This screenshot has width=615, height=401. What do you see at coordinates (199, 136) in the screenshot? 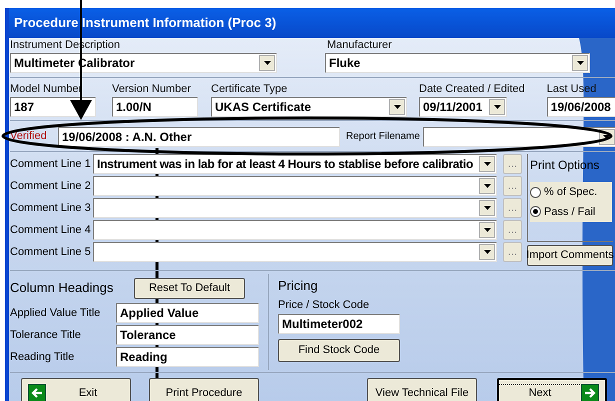
I see `input-field: 19/06/2008 : A.N. Other` at bounding box center [199, 136].